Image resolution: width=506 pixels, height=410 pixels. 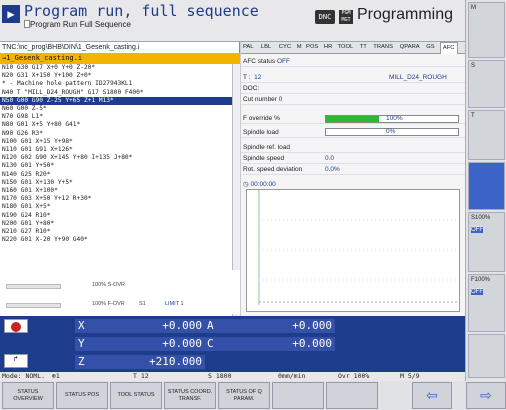 I want to click on program-line: N90 G26 R3*, so click(x=116, y=134).